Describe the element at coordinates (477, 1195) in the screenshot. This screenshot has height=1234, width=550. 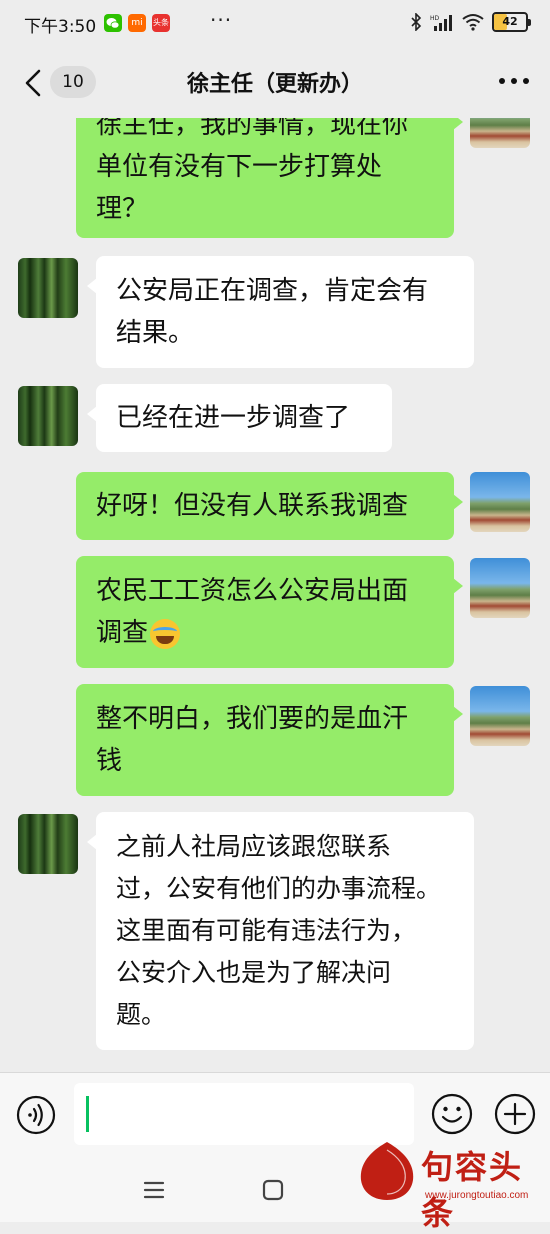
I see `watermark-url: www.jurongtoutiao.com` at that location.